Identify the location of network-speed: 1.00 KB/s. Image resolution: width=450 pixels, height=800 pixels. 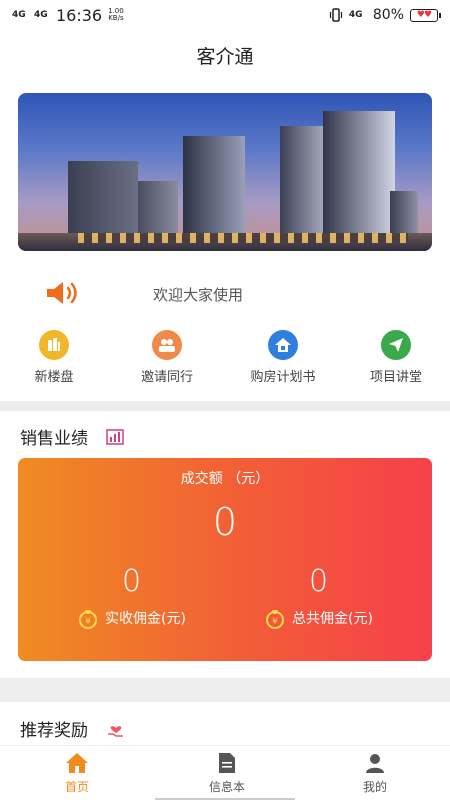
(116, 15).